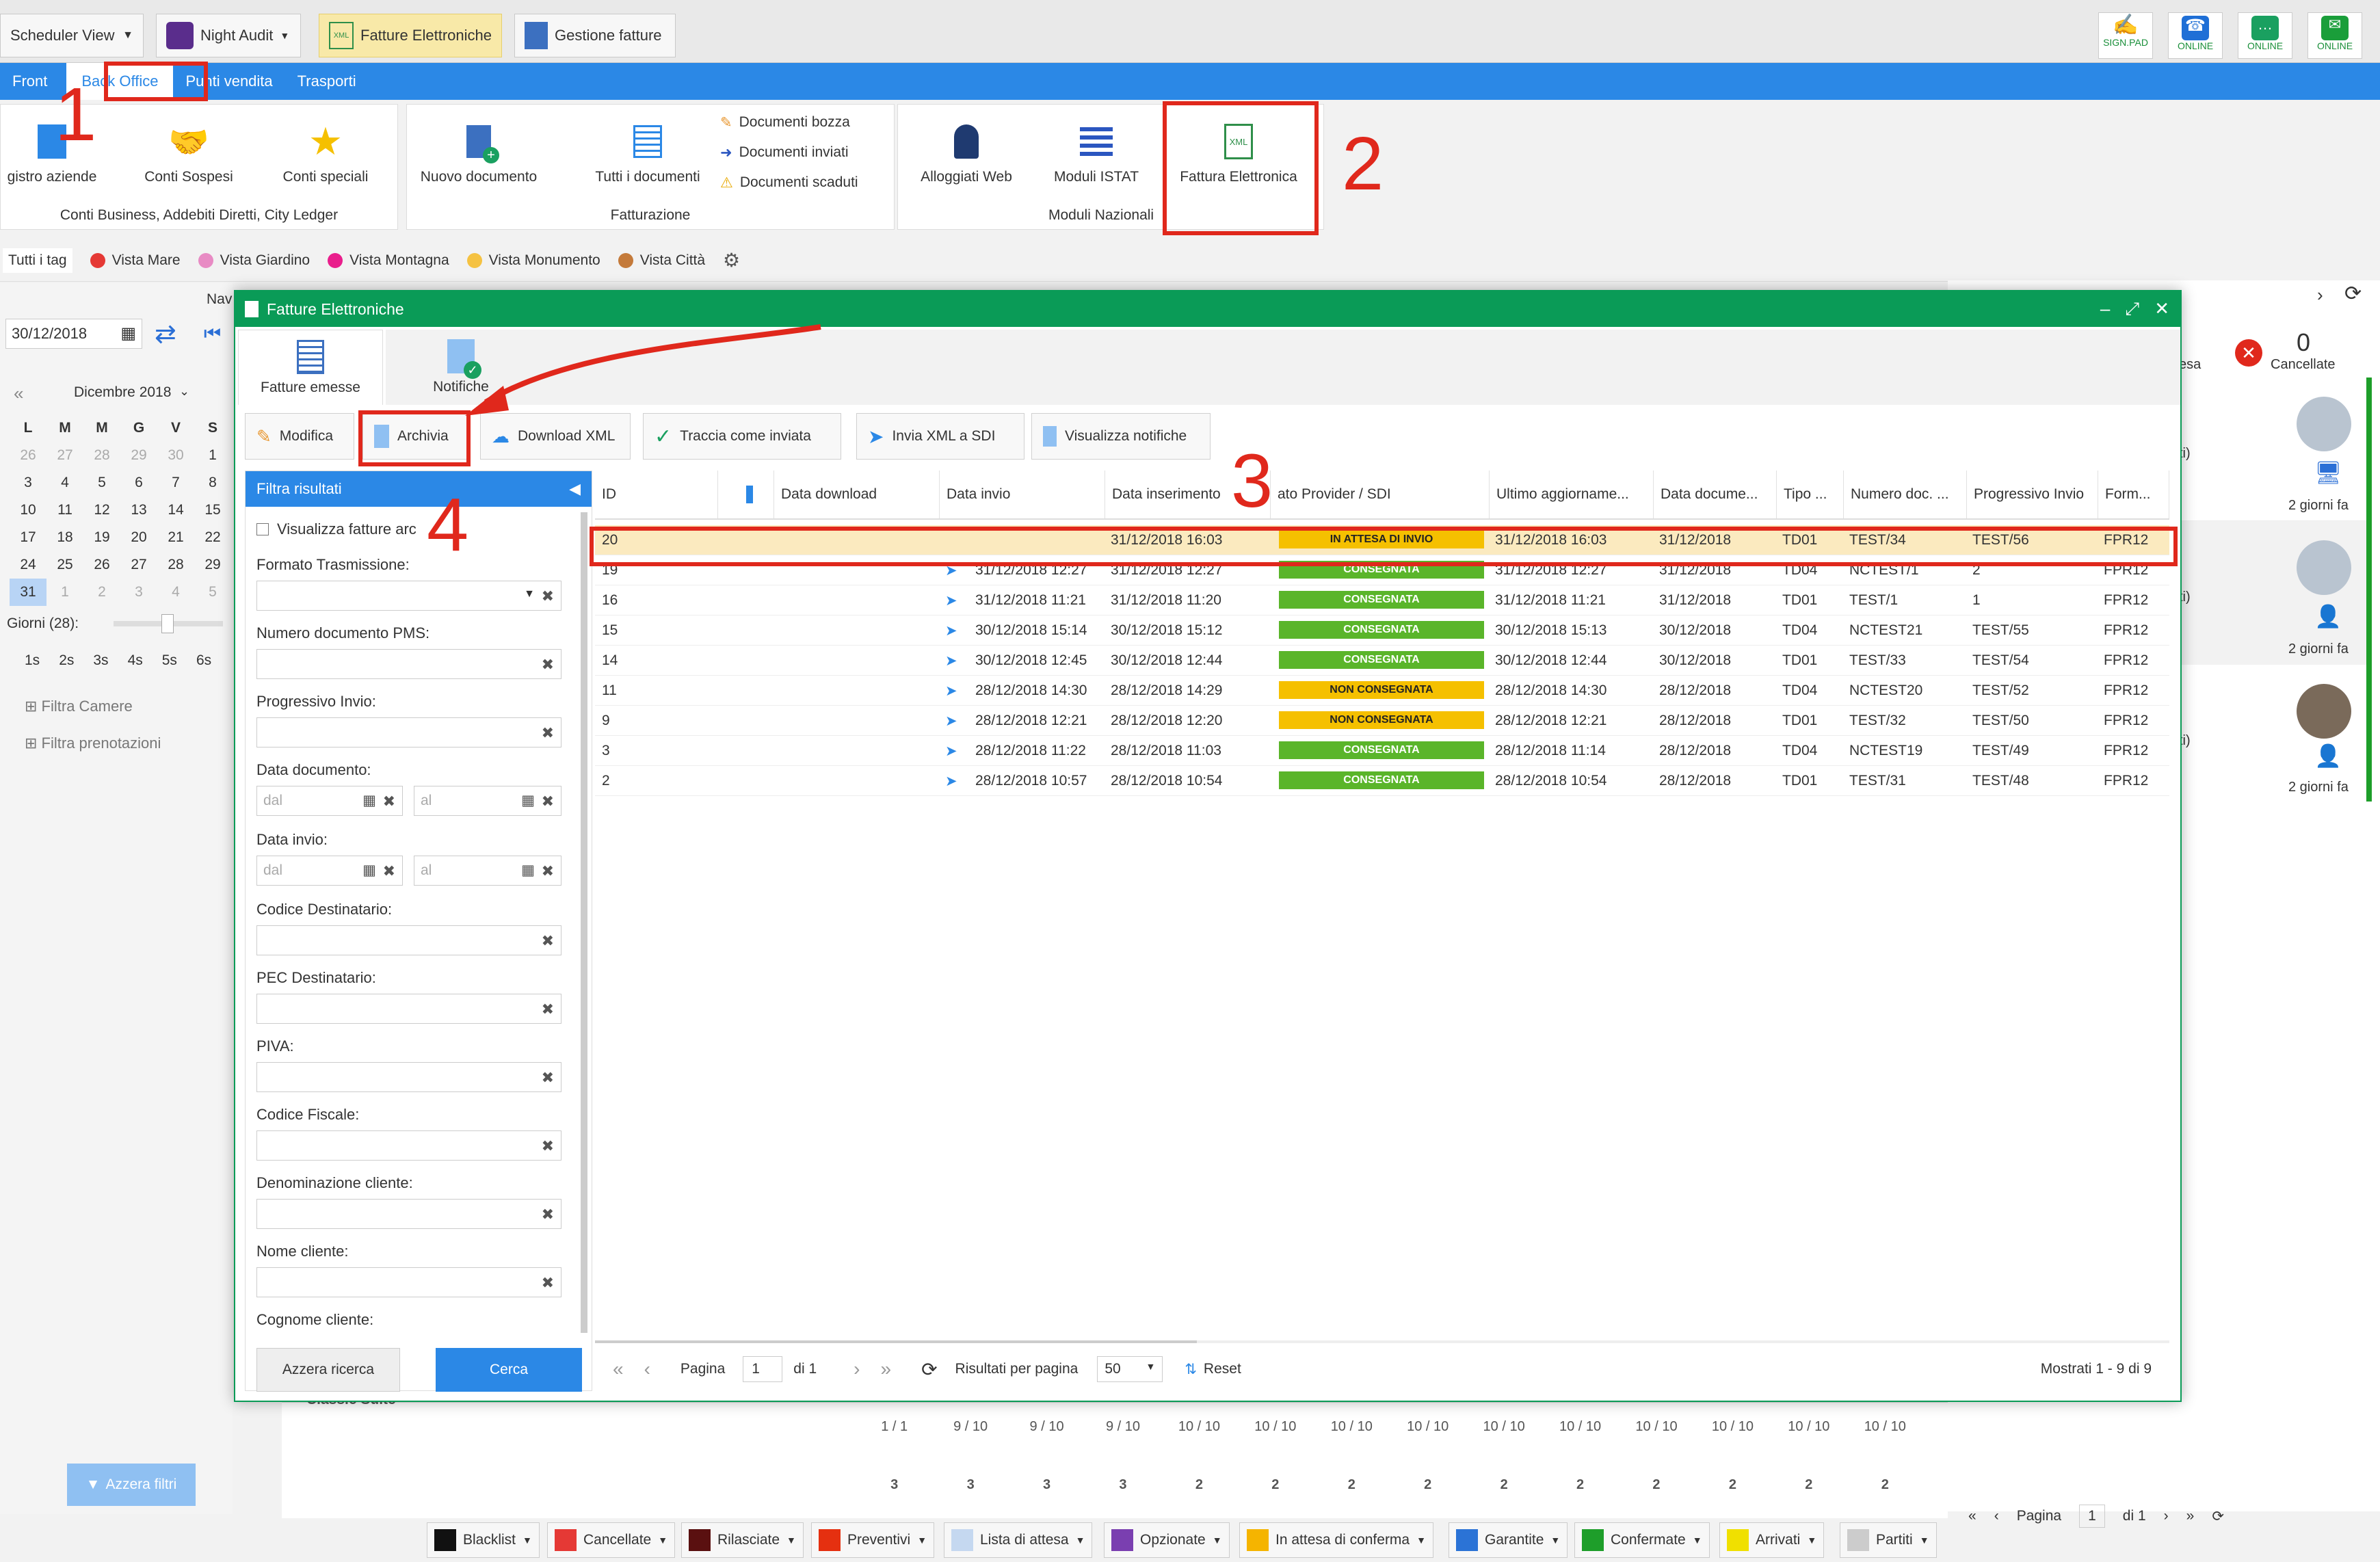  Describe the element at coordinates (1336, 1540) in the screenshot. I see `legend-in-attesa-conferma: In attesa di conferma ▼` at that location.